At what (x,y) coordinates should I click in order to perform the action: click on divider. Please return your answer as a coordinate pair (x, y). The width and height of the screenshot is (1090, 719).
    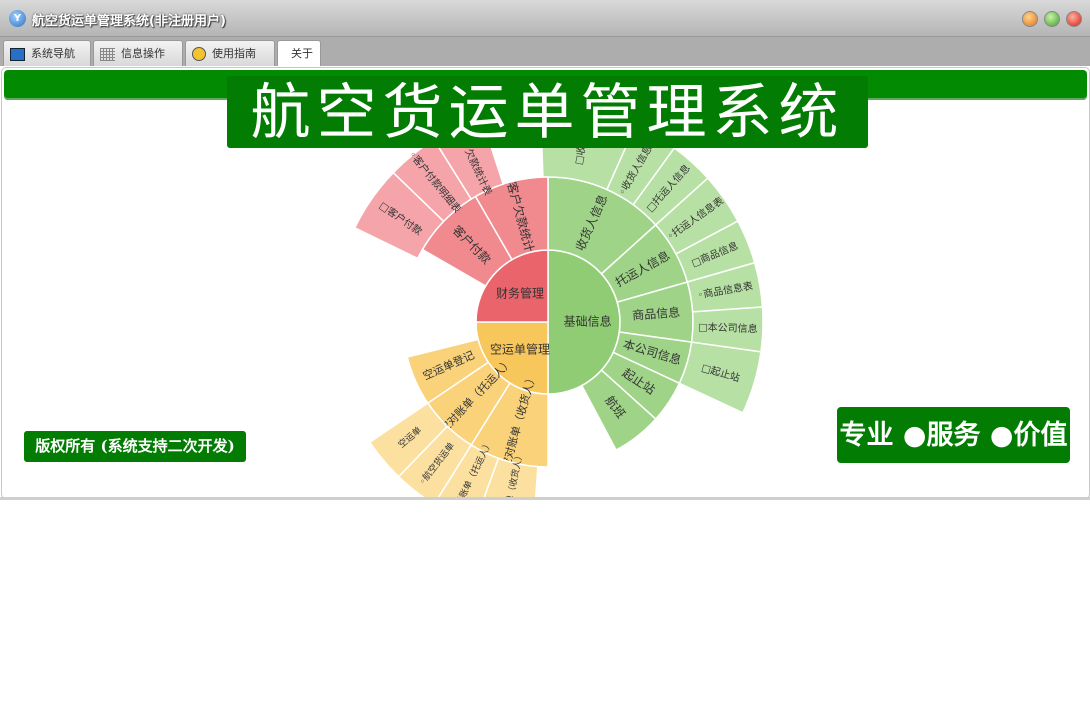
    Looking at the image, I should click on (545, 498).